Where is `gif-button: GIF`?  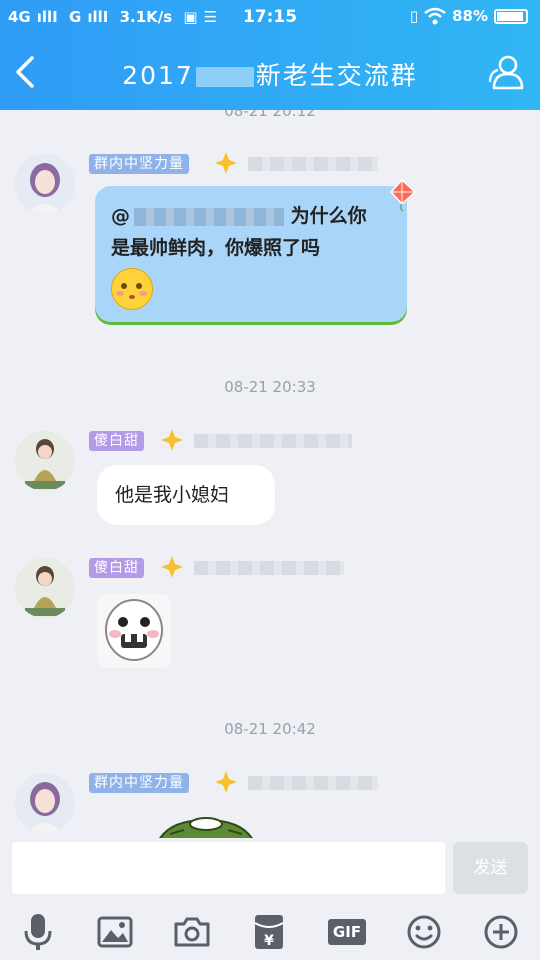 gif-button: GIF is located at coordinates (347, 932).